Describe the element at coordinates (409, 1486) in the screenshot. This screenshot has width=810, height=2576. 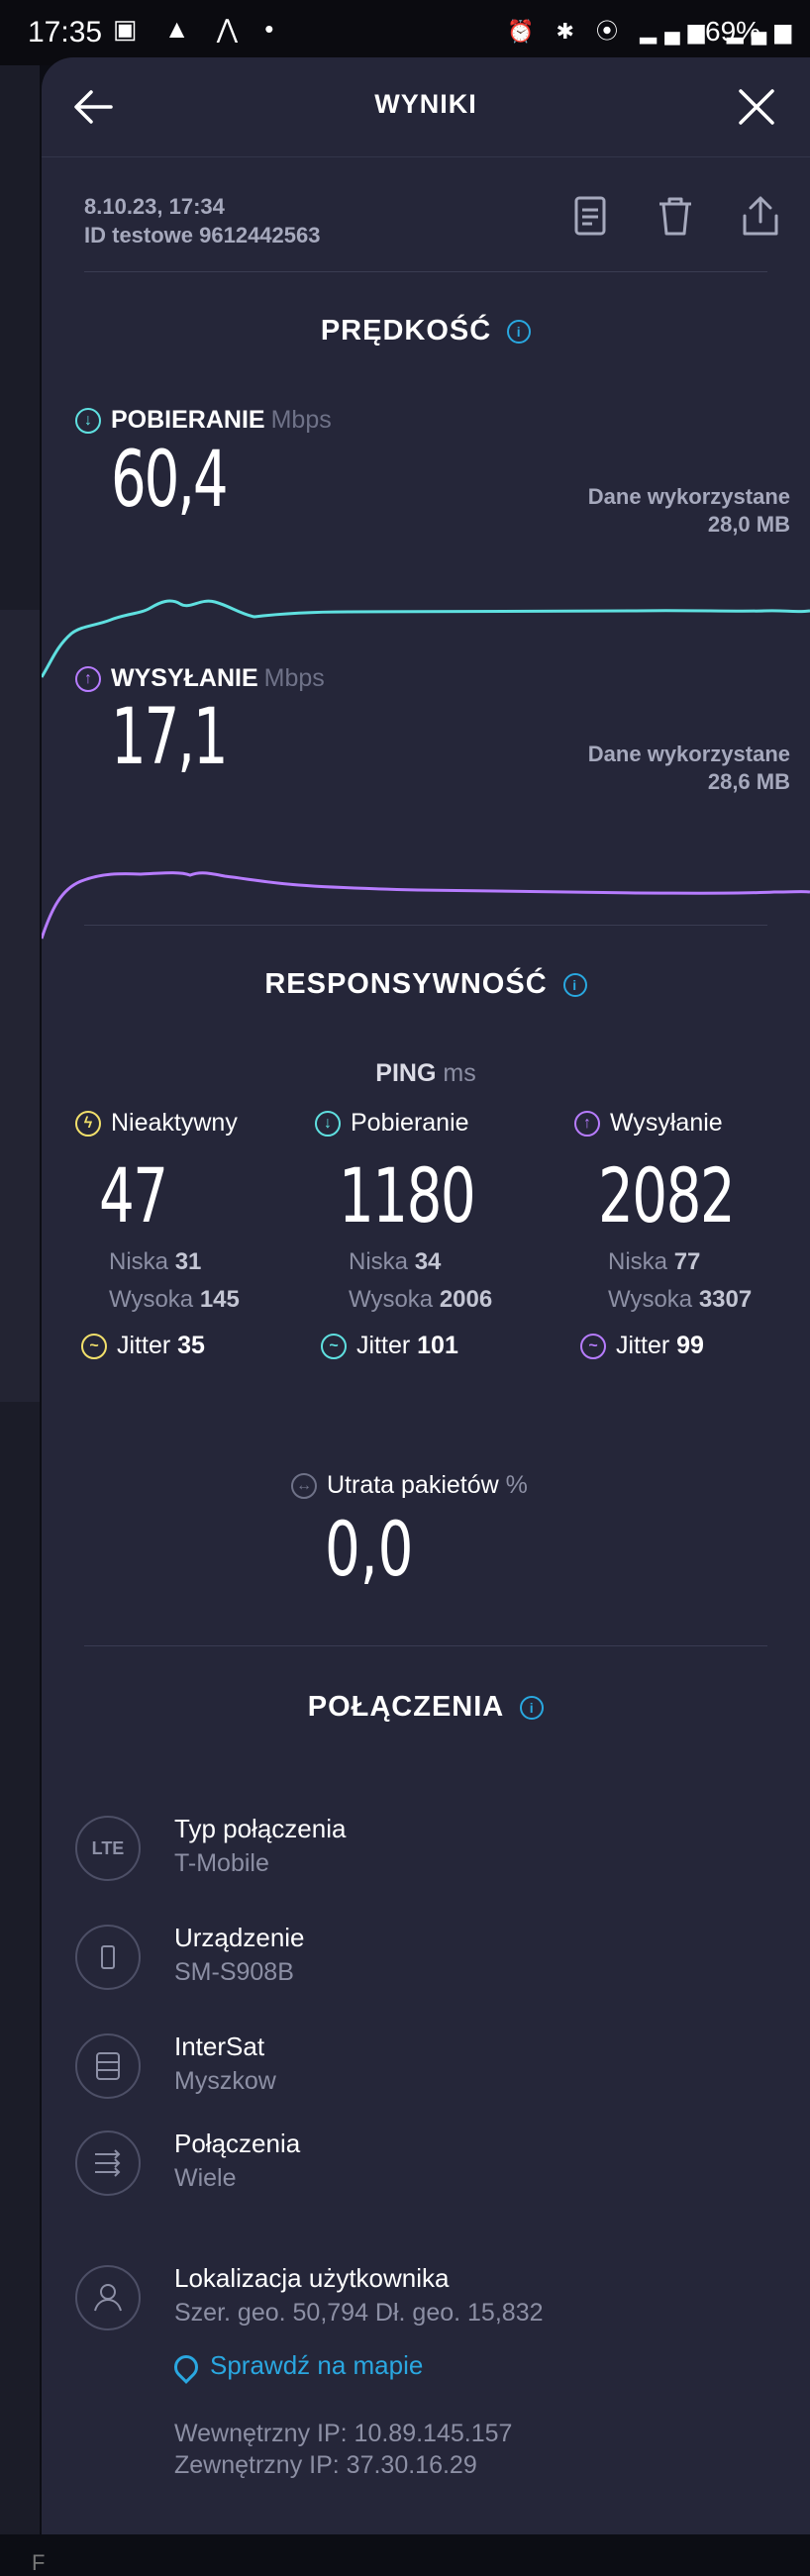
I see `packet-loss-label: ↔ Utrata pakietów %` at that location.